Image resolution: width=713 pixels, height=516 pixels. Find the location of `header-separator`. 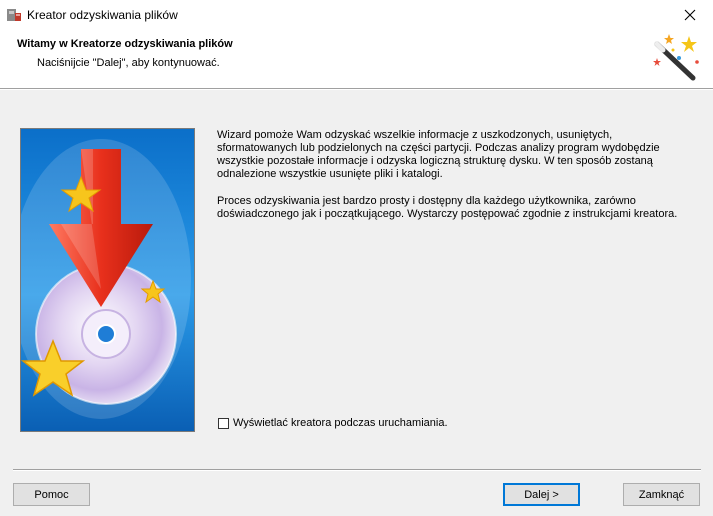

header-separator is located at coordinates (356, 89).